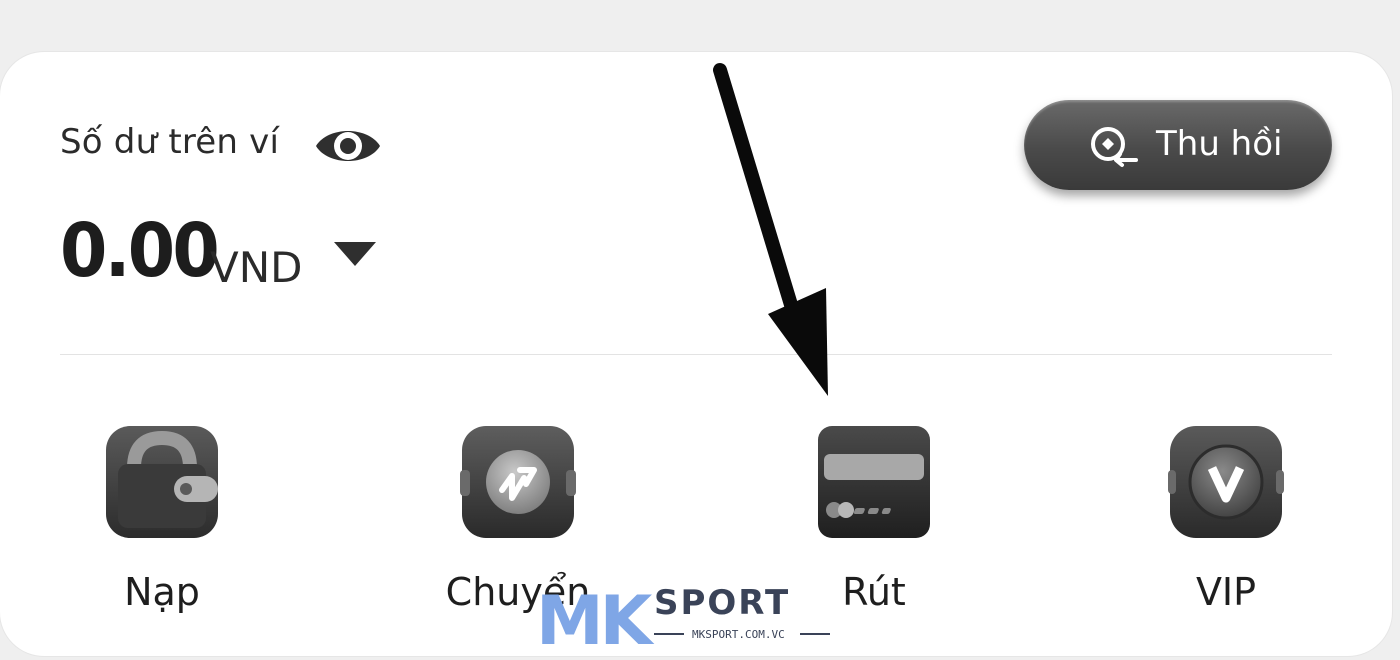 This screenshot has width=1400, height=660. What do you see at coordinates (738, 634) in the screenshot?
I see `svg-text: MKSPORT.COM.VC` at bounding box center [738, 634].